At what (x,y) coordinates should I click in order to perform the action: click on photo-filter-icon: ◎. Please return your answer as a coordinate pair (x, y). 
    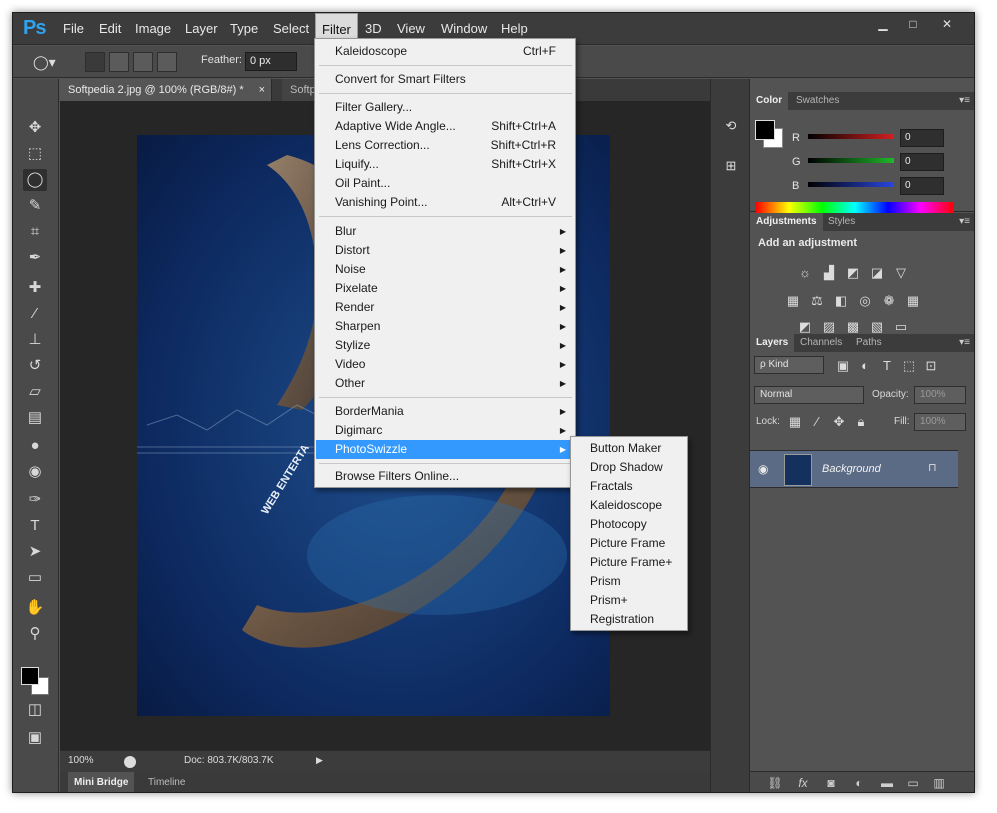
    Looking at the image, I should click on (865, 301).